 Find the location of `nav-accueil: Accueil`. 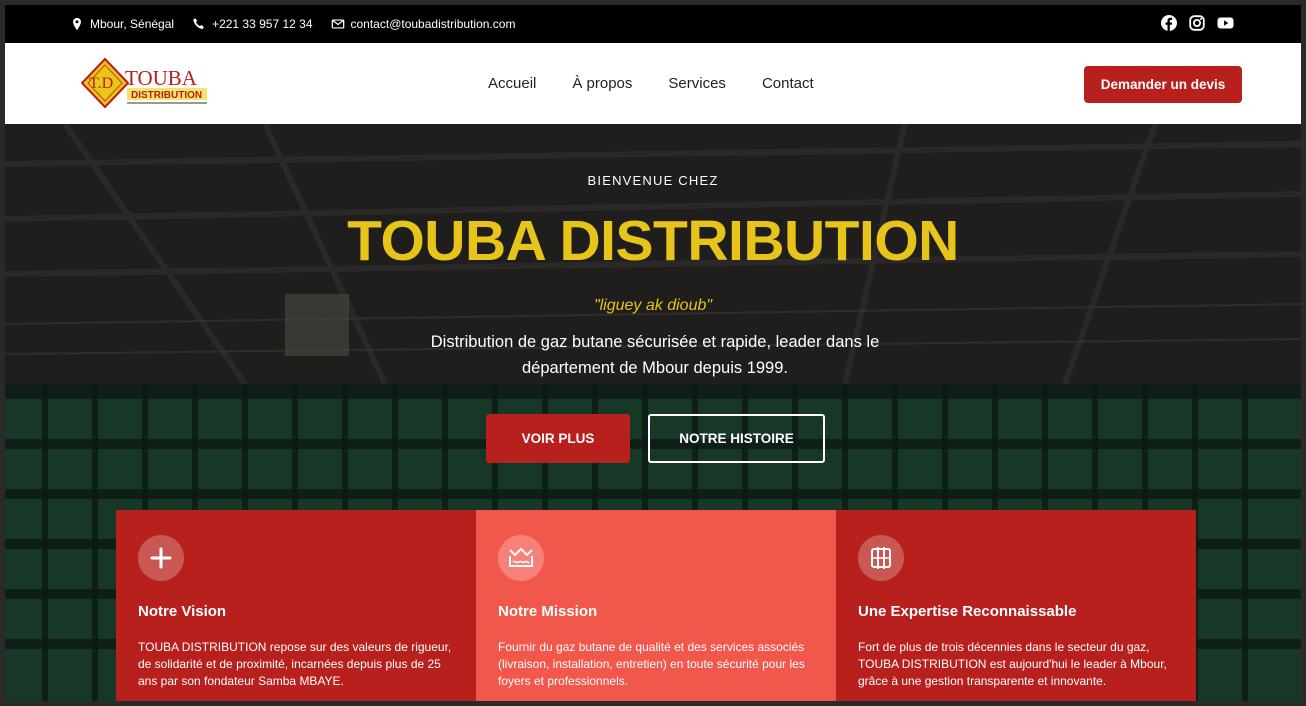

nav-accueil: Accueil is located at coordinates (512, 83).